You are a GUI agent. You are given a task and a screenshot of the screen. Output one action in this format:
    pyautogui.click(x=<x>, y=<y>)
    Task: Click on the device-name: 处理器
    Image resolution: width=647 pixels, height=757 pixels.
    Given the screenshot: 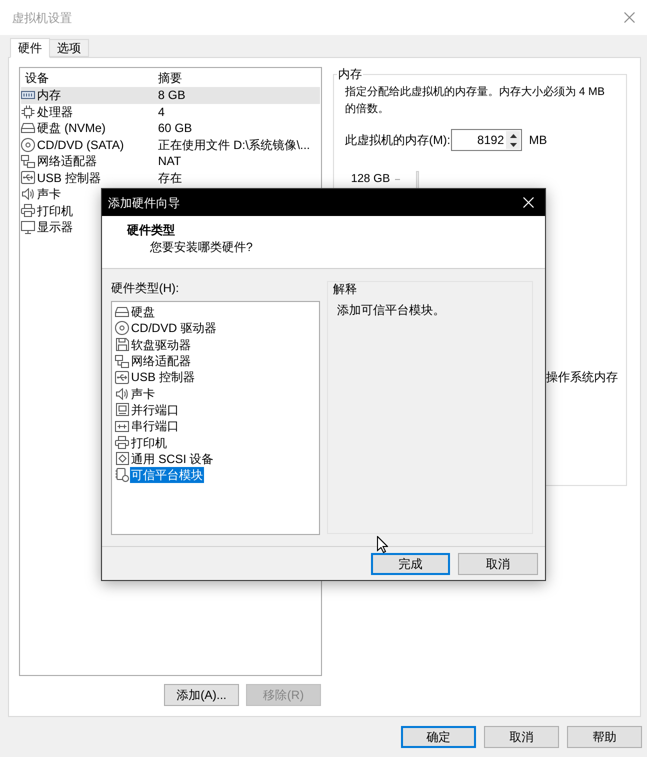 What is the action you would take?
    pyautogui.click(x=55, y=111)
    